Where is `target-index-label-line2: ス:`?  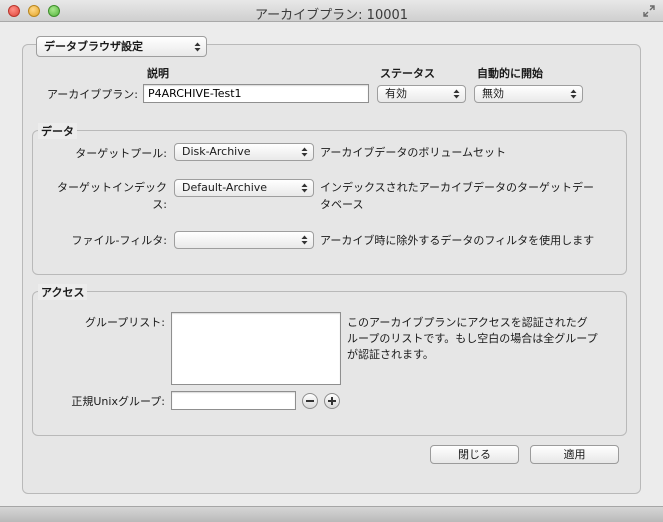 target-index-label-line2: ス: is located at coordinates (159, 204).